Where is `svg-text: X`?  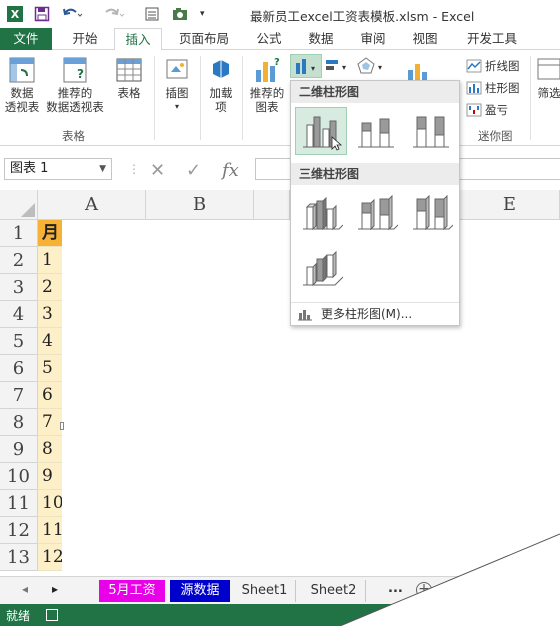 svg-text: X is located at coordinates (15, 14).